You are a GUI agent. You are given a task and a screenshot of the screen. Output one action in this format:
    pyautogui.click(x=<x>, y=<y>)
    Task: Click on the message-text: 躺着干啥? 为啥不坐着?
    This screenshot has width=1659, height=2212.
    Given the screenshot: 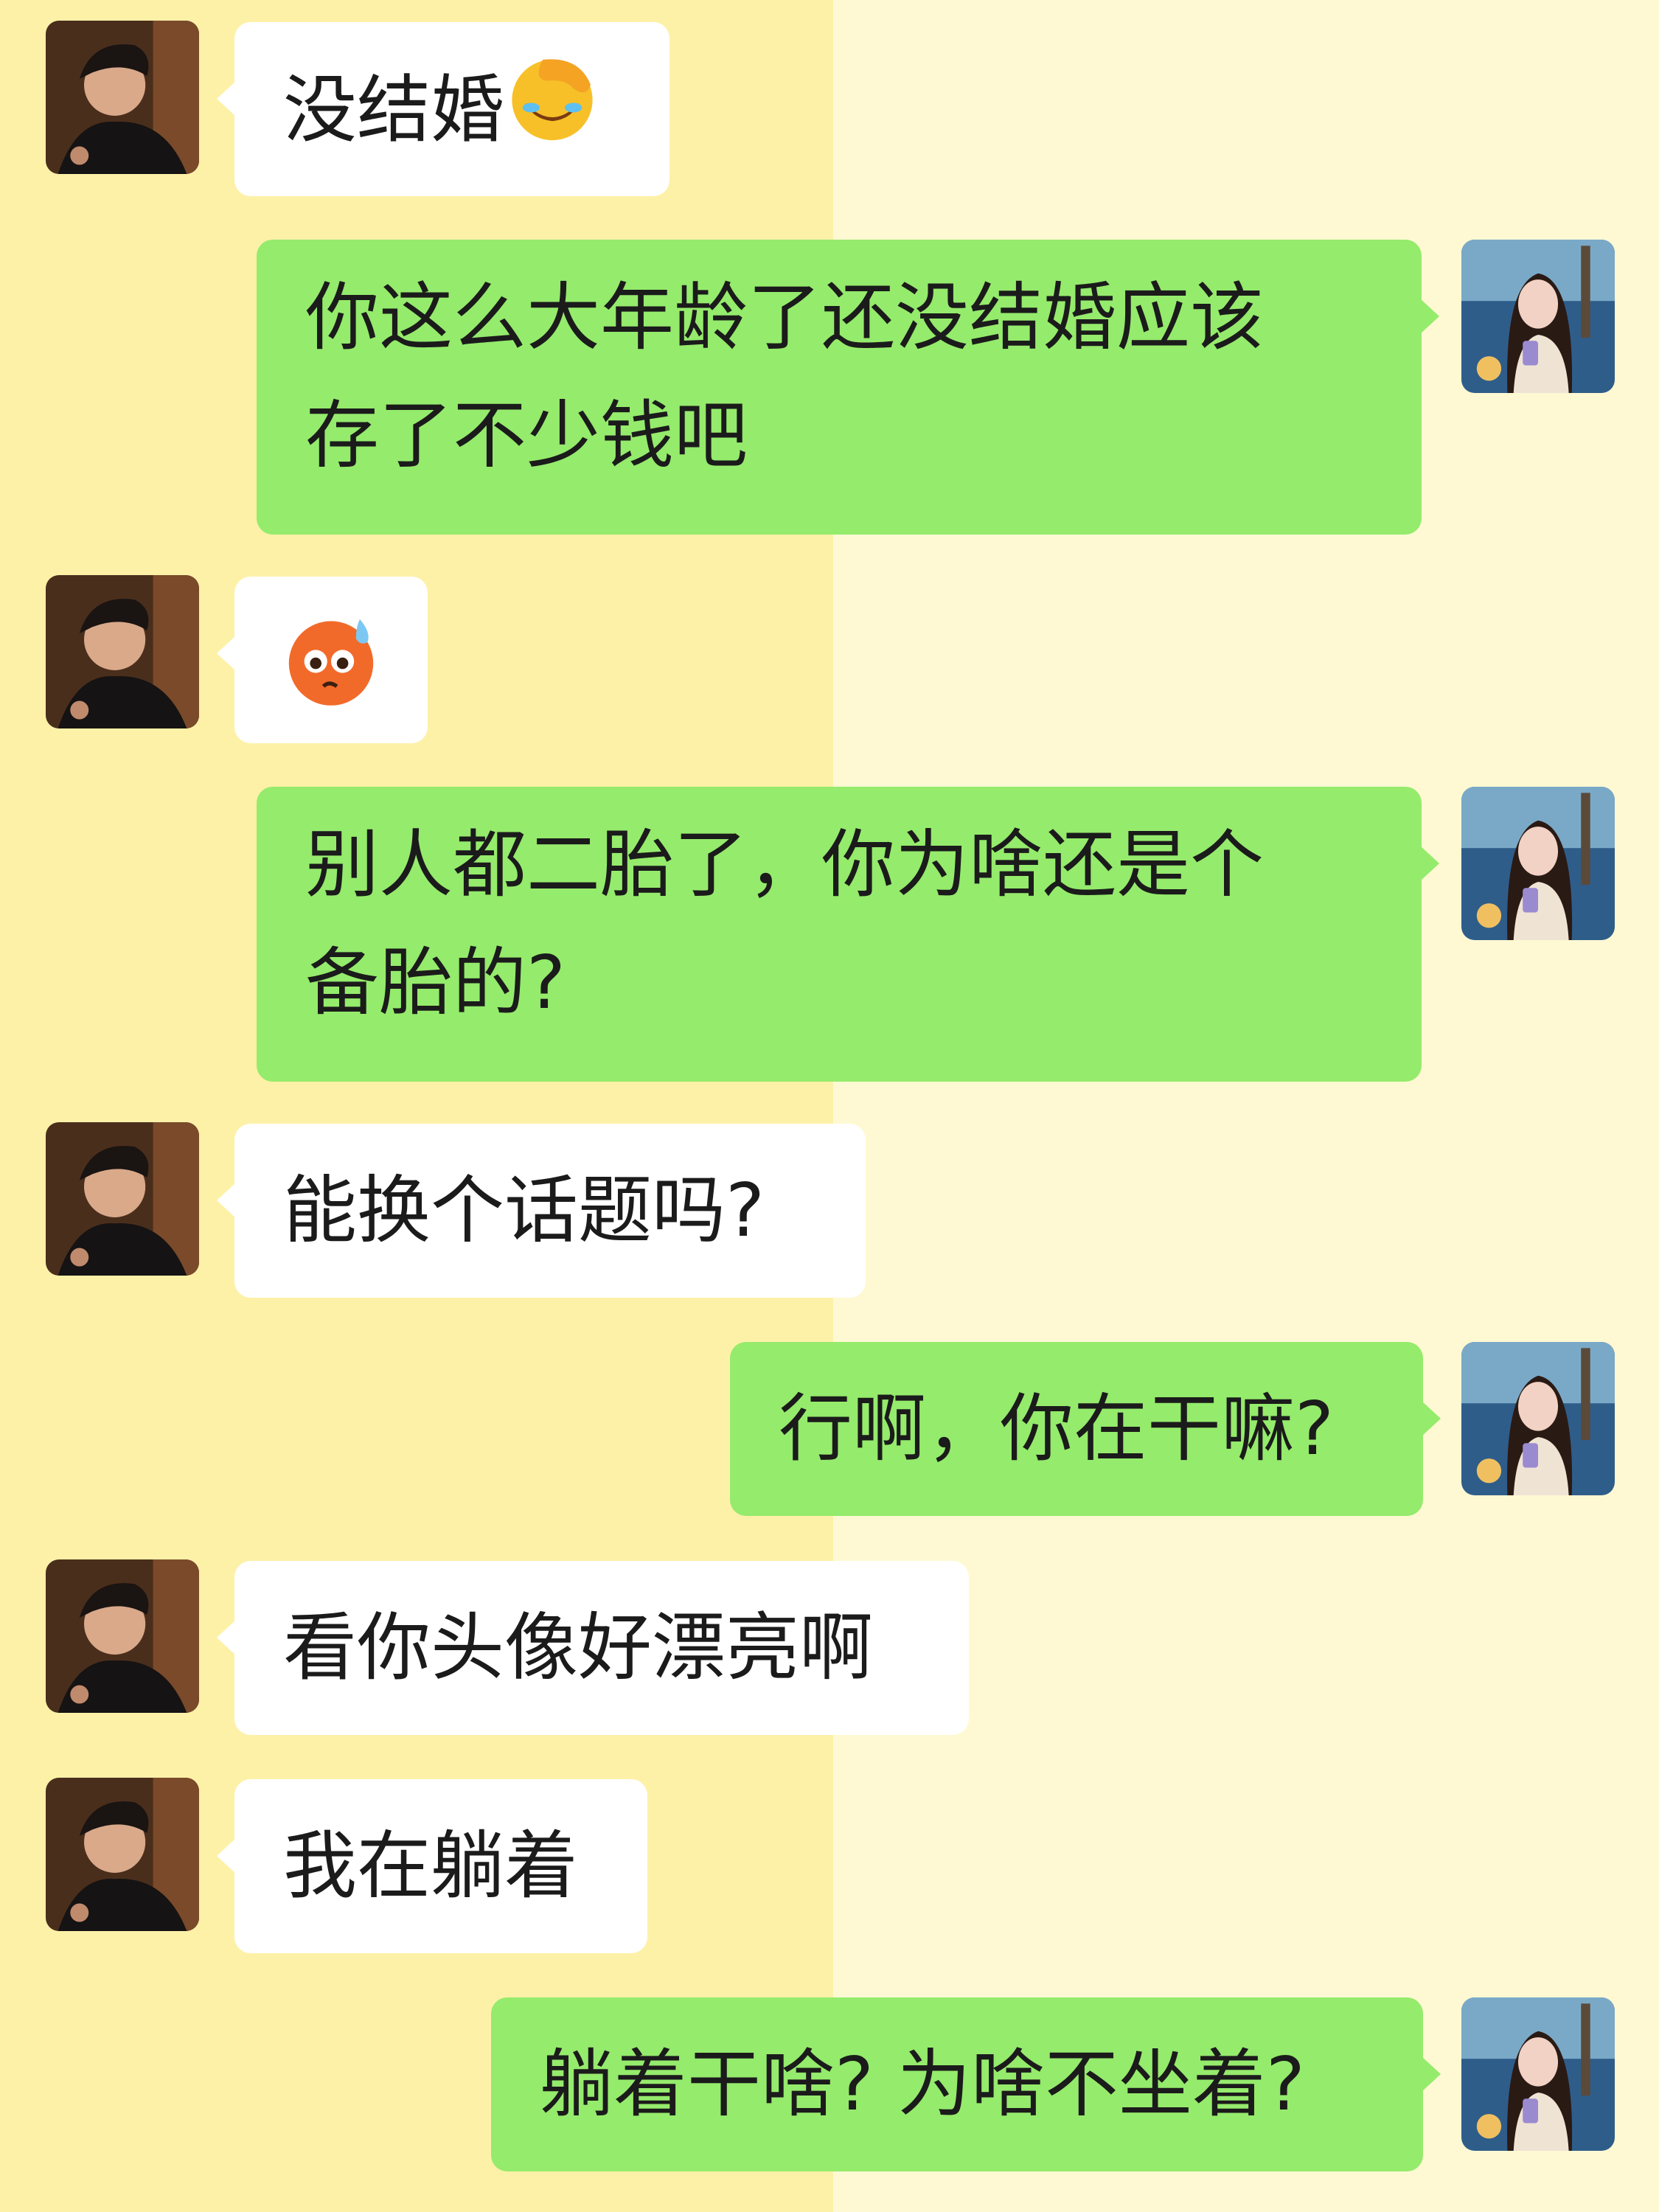 What is the action you would take?
    pyautogui.click(x=922, y=2084)
    